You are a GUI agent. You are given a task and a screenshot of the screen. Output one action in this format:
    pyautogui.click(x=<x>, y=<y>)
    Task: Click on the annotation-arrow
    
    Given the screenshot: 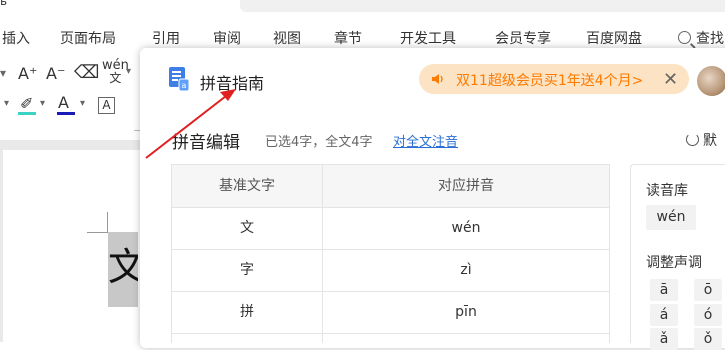 What is the action you would take?
    pyautogui.click(x=190, y=124)
    